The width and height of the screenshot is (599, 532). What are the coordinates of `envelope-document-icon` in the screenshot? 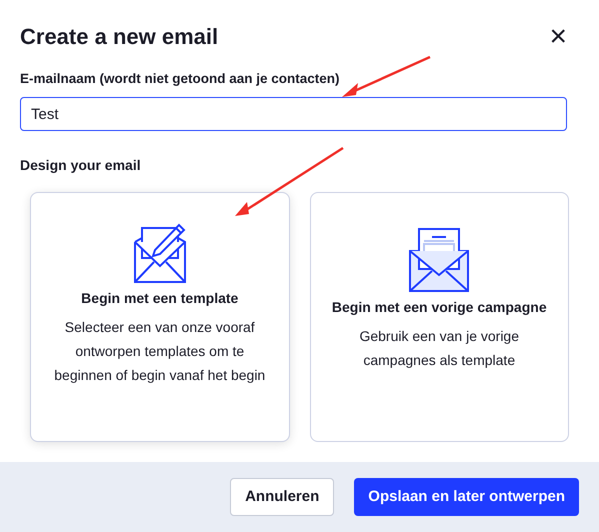 It's located at (439, 259).